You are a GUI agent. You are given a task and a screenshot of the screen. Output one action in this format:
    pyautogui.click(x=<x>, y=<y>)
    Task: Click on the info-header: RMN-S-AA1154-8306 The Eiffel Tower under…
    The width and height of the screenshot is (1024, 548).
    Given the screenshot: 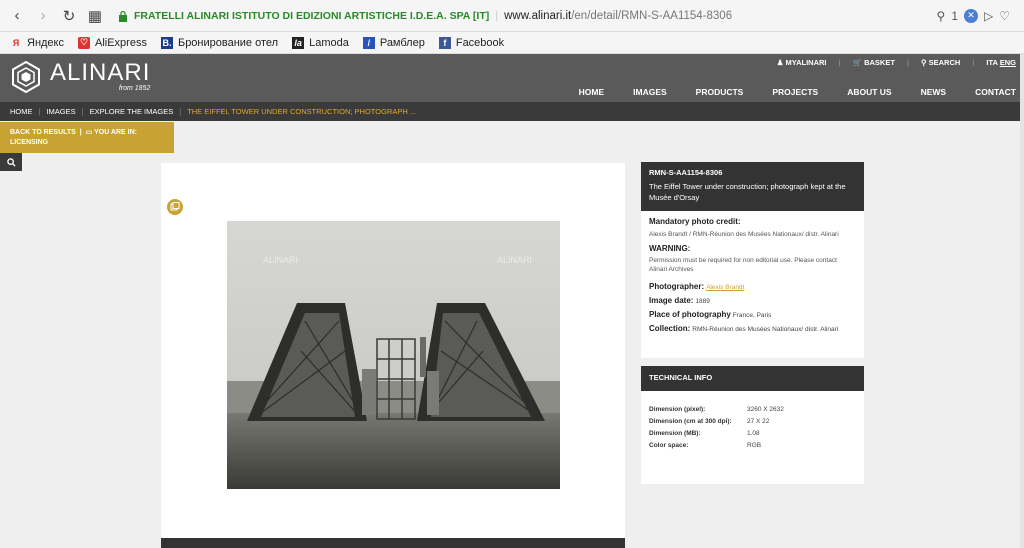 What is the action you would take?
    pyautogui.click(x=752, y=186)
    